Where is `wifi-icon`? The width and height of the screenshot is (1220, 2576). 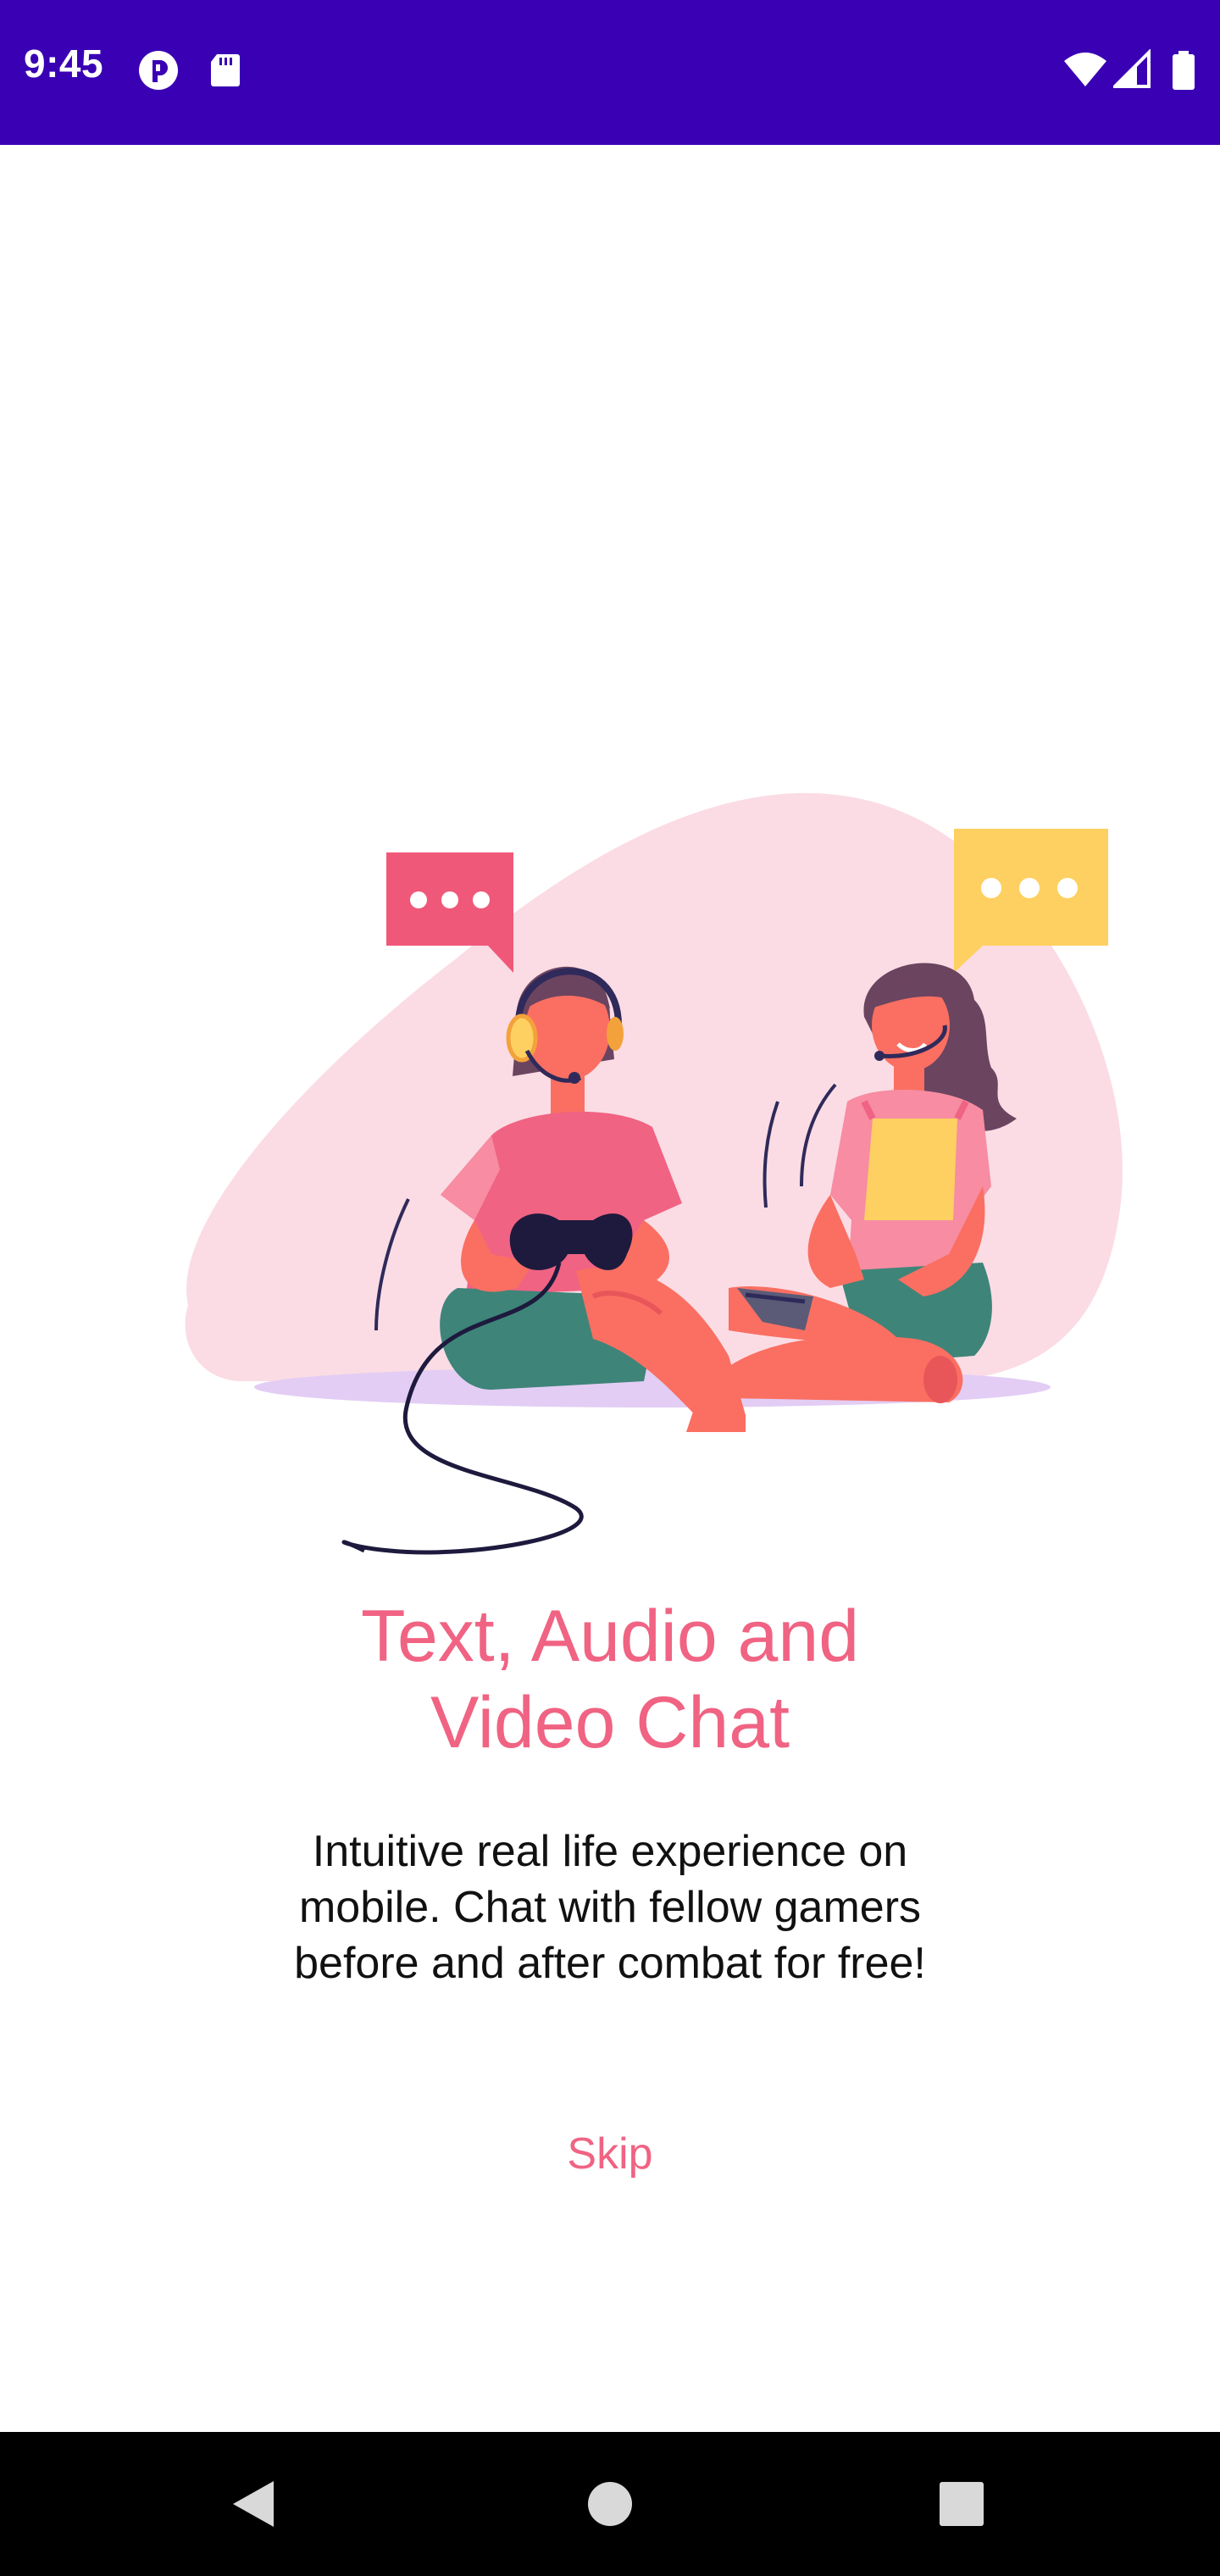
wifi-icon is located at coordinates (1085, 70).